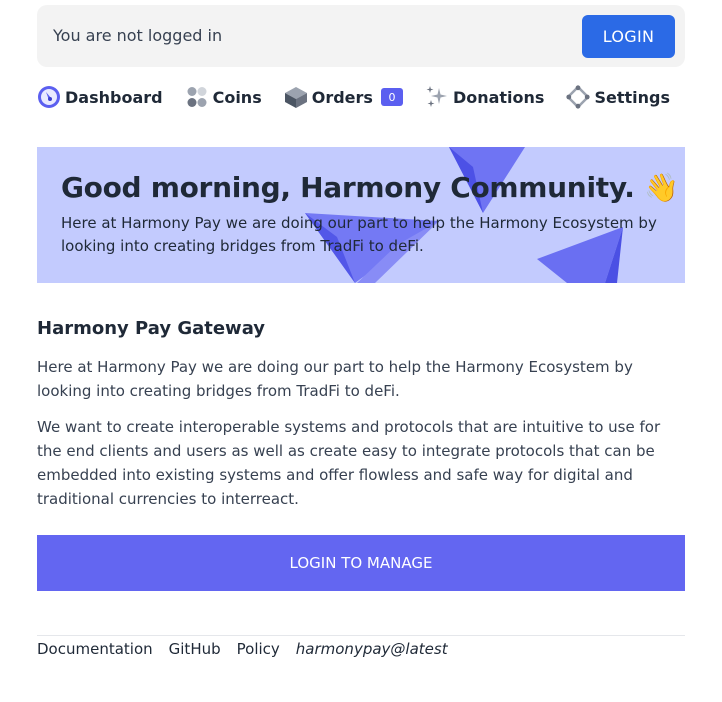  Describe the element at coordinates (49, 97) in the screenshot. I see `dashboard-icon` at that location.